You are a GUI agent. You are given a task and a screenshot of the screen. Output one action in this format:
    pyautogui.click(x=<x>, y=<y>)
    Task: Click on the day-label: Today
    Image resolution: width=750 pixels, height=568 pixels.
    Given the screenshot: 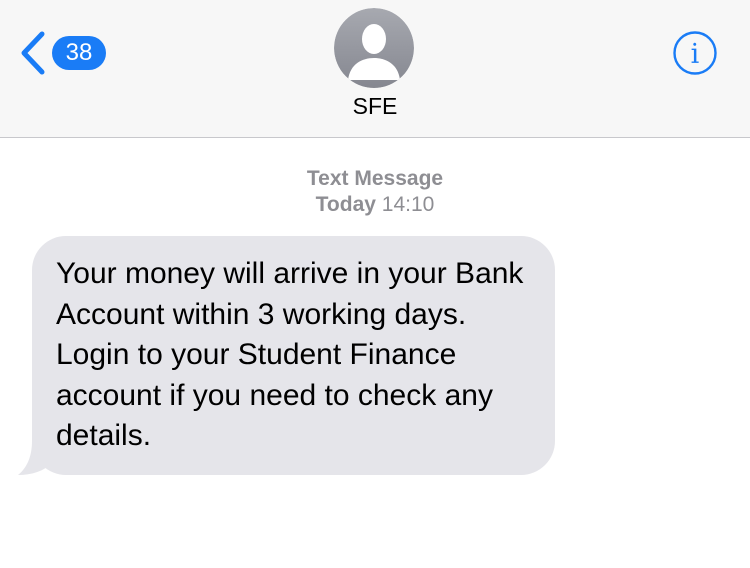 What is the action you would take?
    pyautogui.click(x=345, y=204)
    